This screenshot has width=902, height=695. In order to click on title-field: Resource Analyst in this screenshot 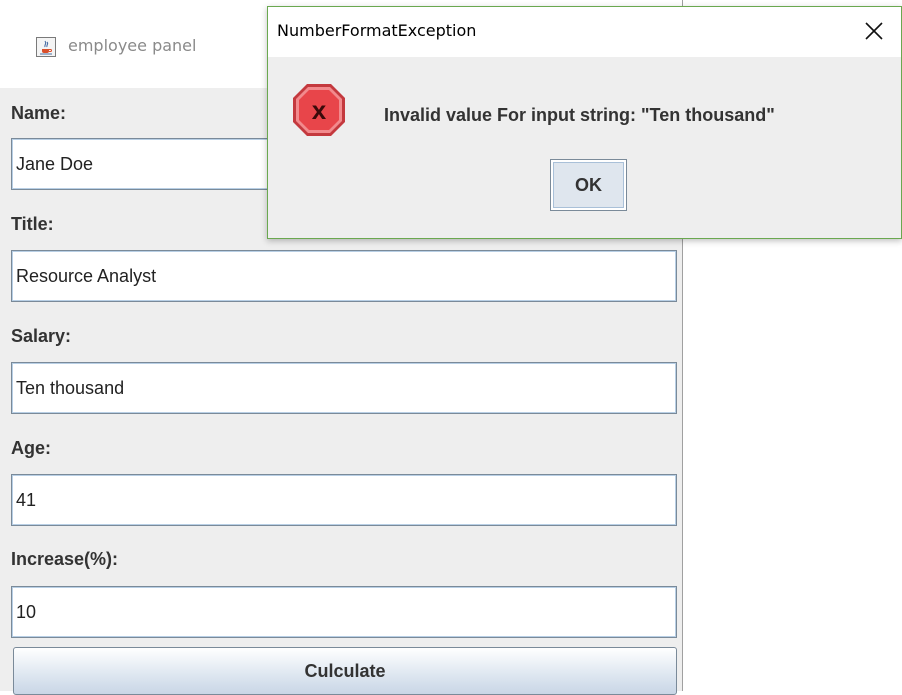, I will do `click(344, 276)`.